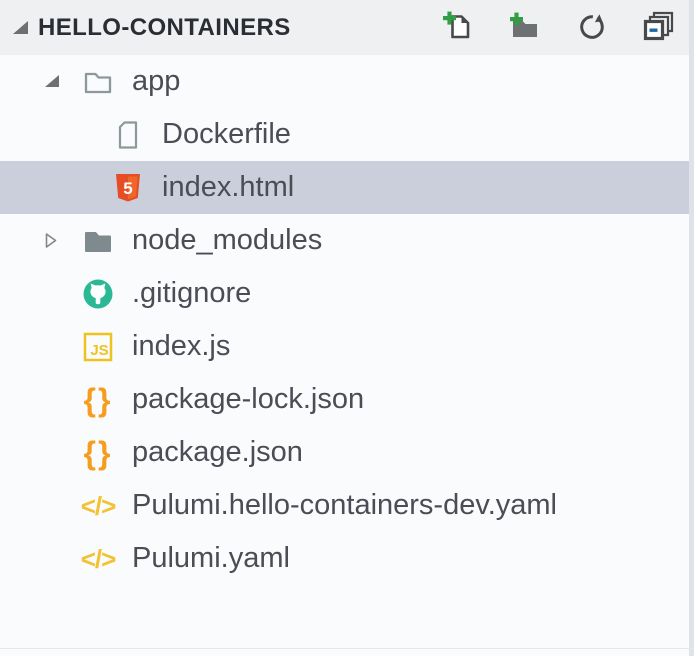  What do you see at coordinates (347, 240) in the screenshot?
I see `tree-item-node-modules: node_modules` at bounding box center [347, 240].